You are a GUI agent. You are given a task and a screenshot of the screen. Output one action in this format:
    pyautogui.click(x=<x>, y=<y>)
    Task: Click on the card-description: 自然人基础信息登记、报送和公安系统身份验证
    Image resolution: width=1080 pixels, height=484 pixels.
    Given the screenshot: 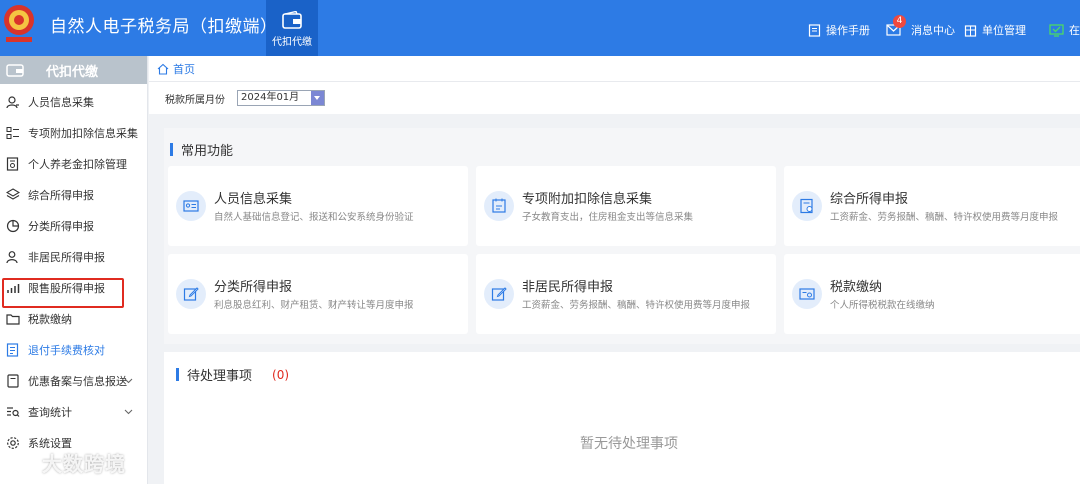 What is the action you would take?
    pyautogui.click(x=314, y=217)
    